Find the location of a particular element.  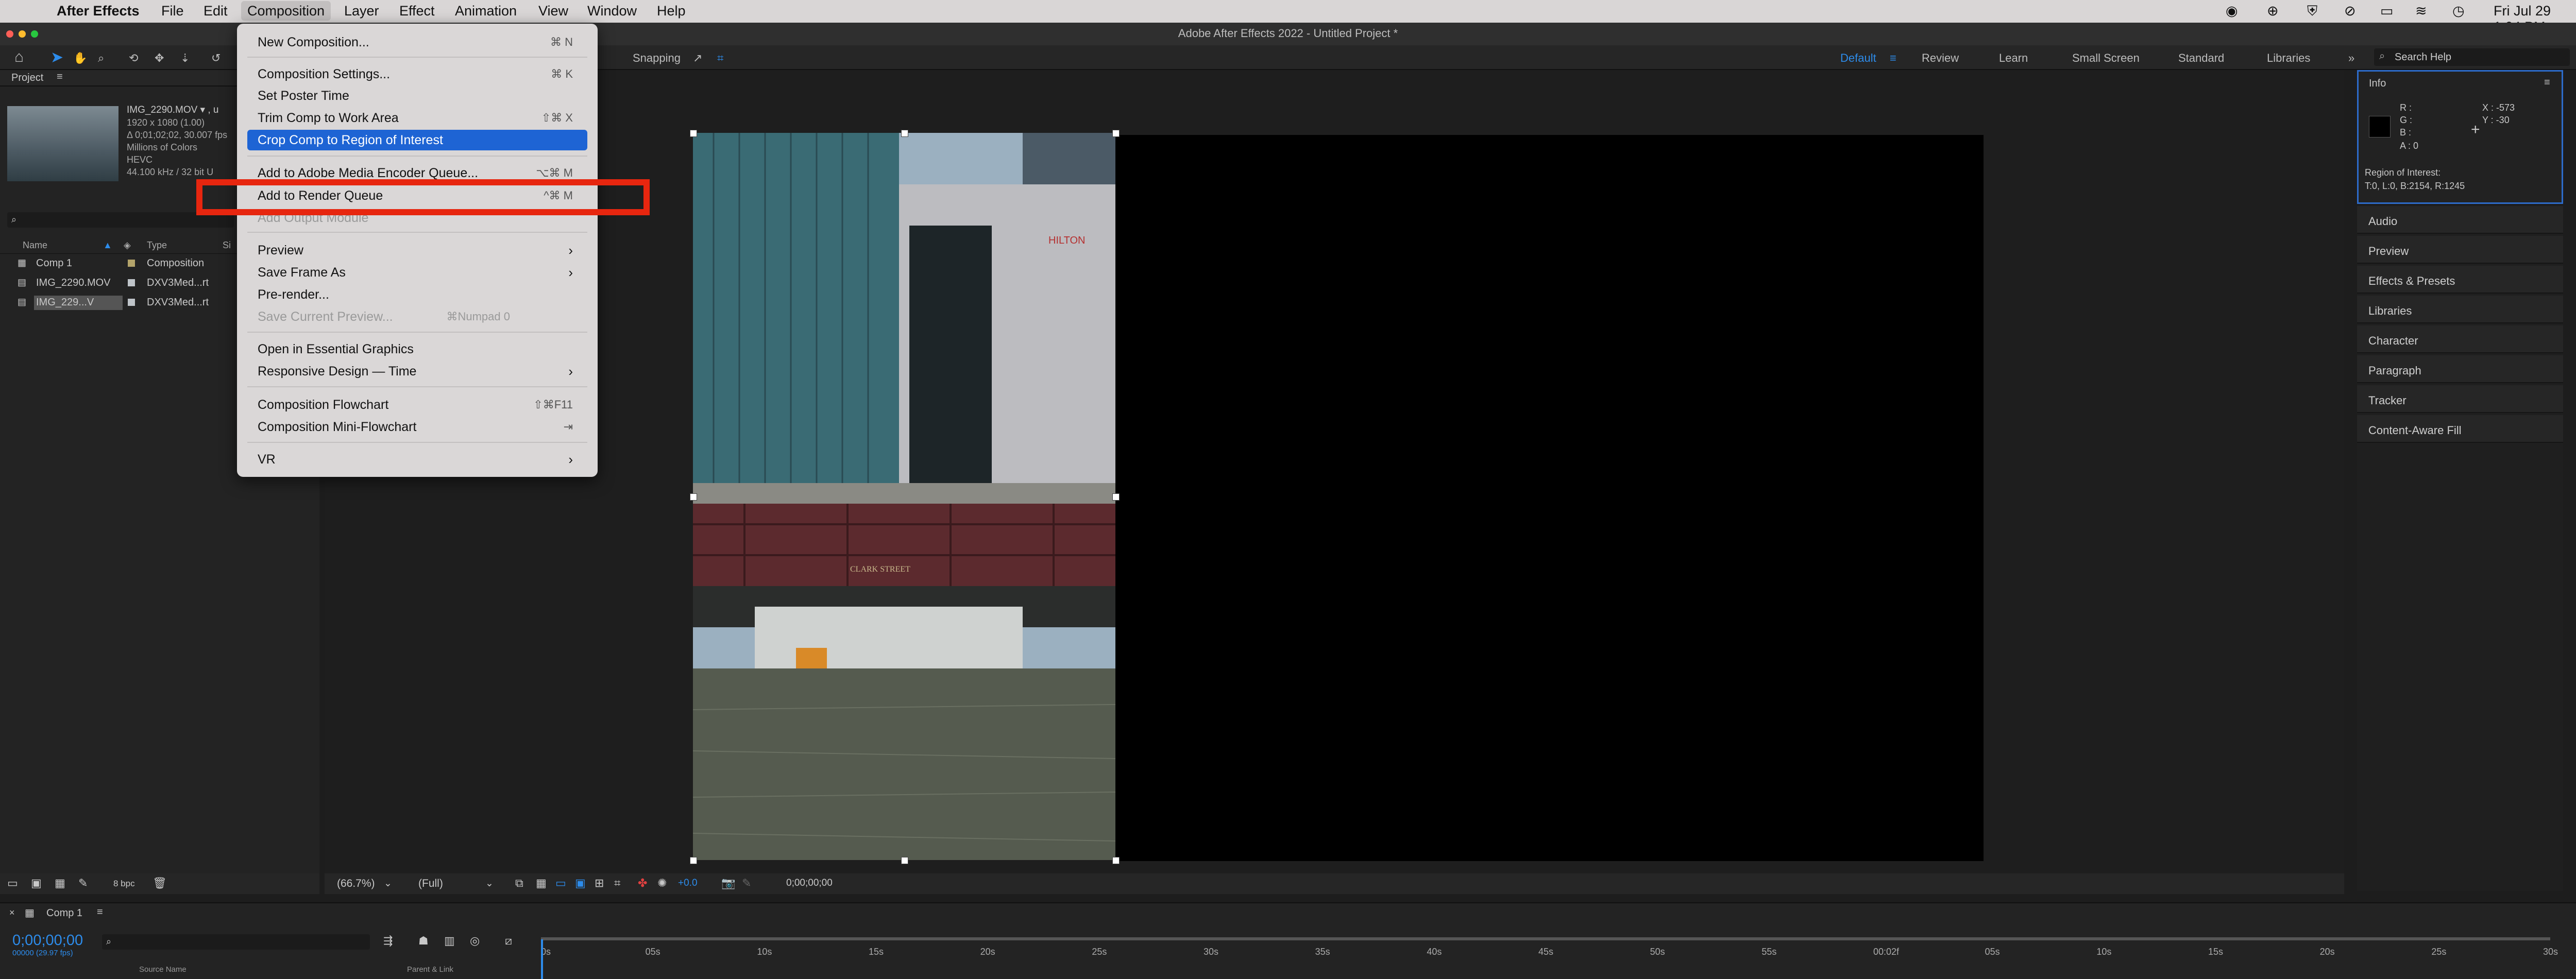

workspace-standard: Standard is located at coordinates (2201, 58).